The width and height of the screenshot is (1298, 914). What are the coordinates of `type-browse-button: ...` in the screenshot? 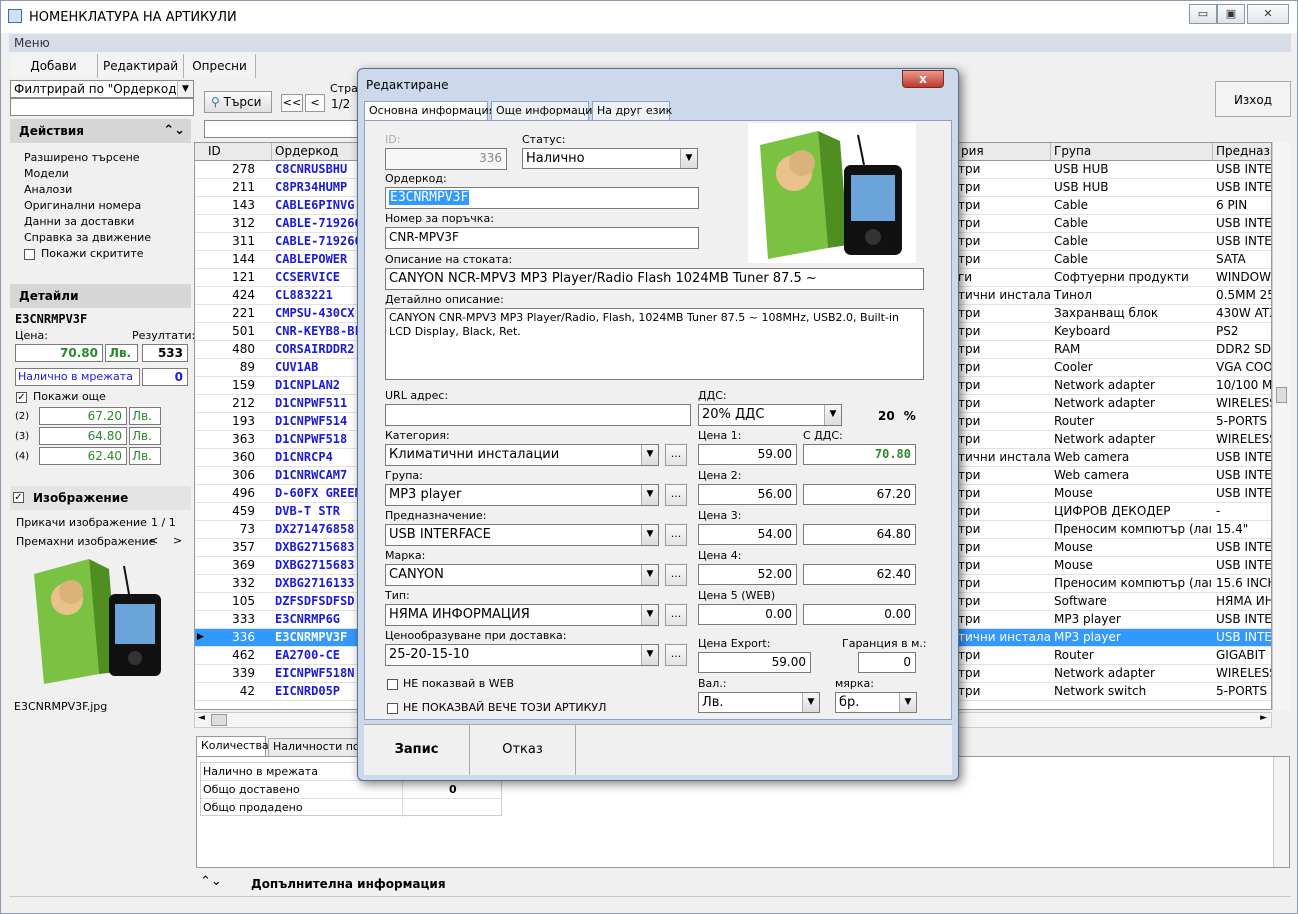 It's located at (676, 615).